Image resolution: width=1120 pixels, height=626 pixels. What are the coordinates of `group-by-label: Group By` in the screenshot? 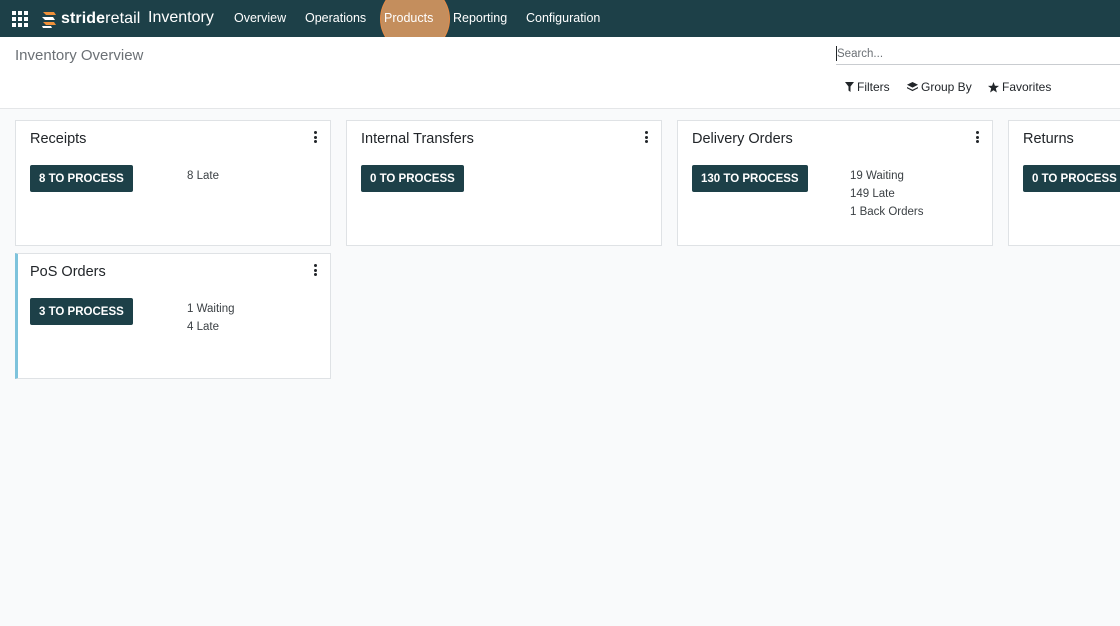 It's located at (946, 87).